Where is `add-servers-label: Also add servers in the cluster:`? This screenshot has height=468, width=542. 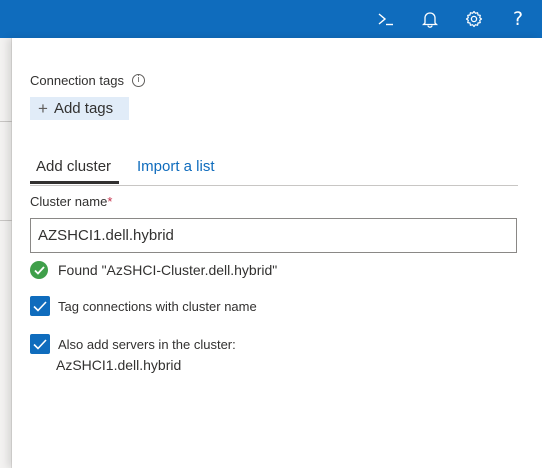
add-servers-label: Also add servers in the cluster: is located at coordinates (147, 344).